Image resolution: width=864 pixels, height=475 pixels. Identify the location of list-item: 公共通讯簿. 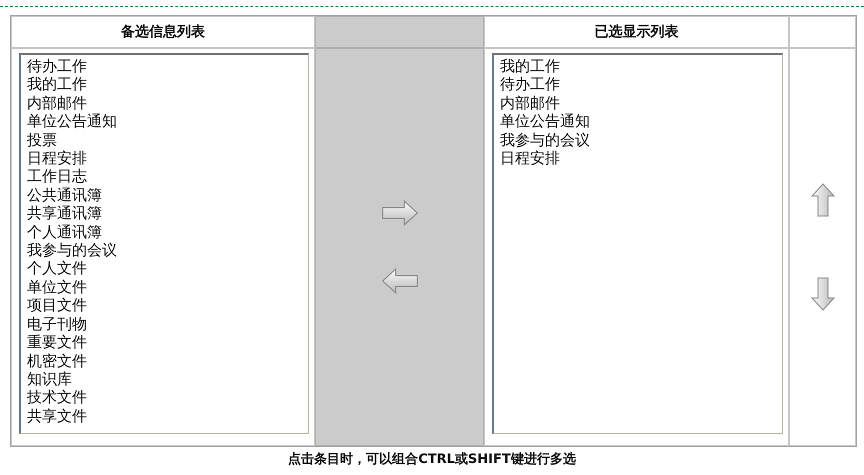
(64, 195).